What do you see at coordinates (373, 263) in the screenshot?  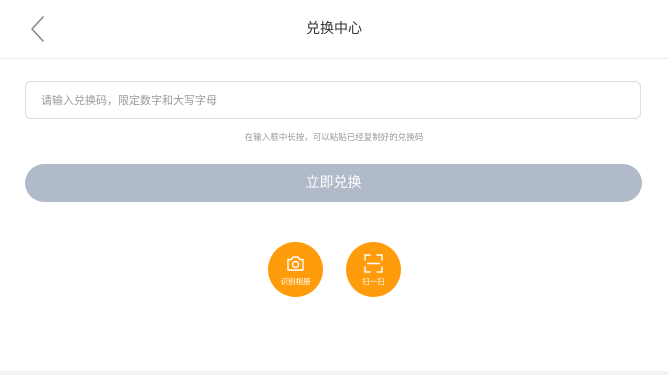 I see `scan-icon` at bounding box center [373, 263].